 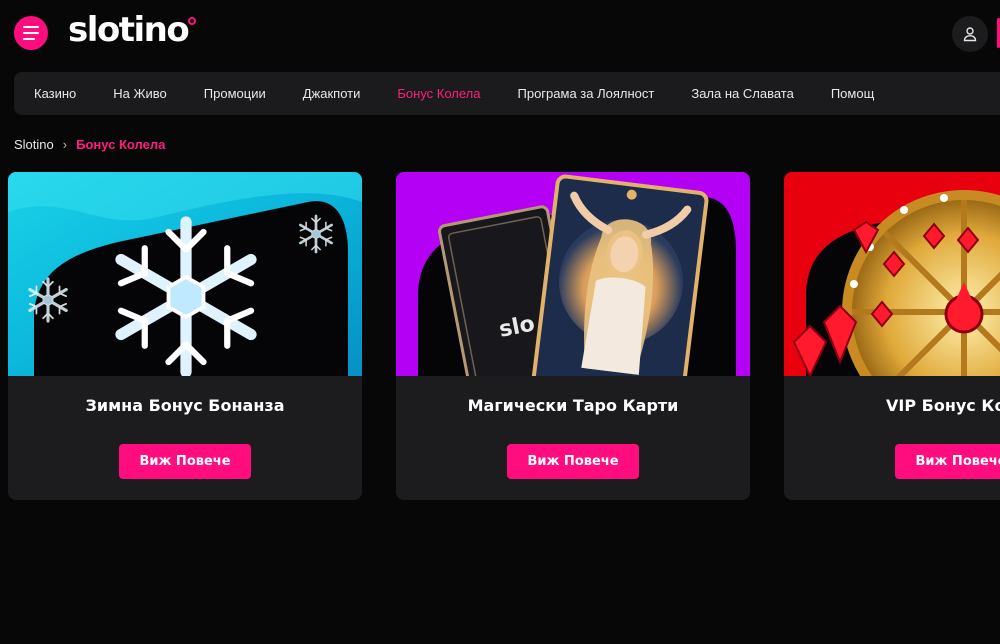 I want to click on nav-item-bonus-wheels: Бонус Колела, so click(x=438, y=93).